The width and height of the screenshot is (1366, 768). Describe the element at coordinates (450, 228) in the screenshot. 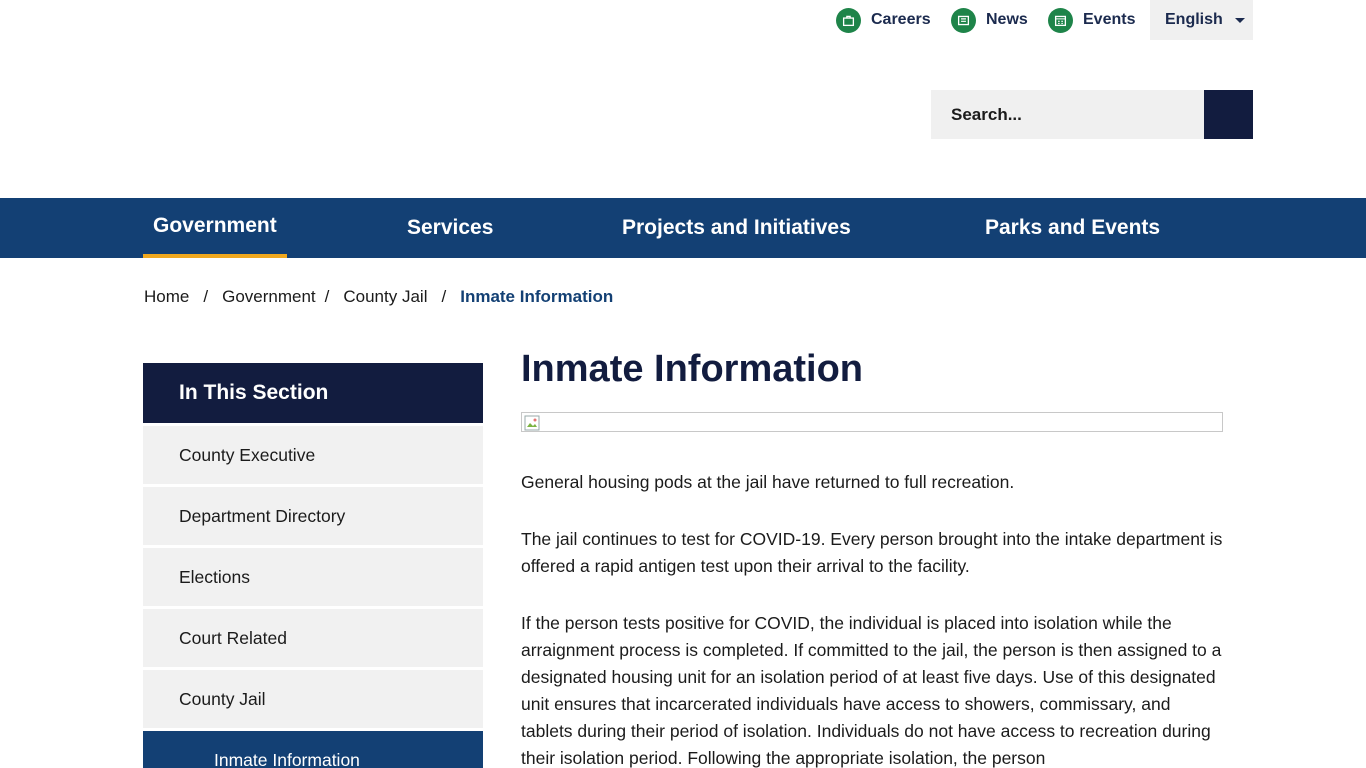

I see `nav-services: Services` at that location.